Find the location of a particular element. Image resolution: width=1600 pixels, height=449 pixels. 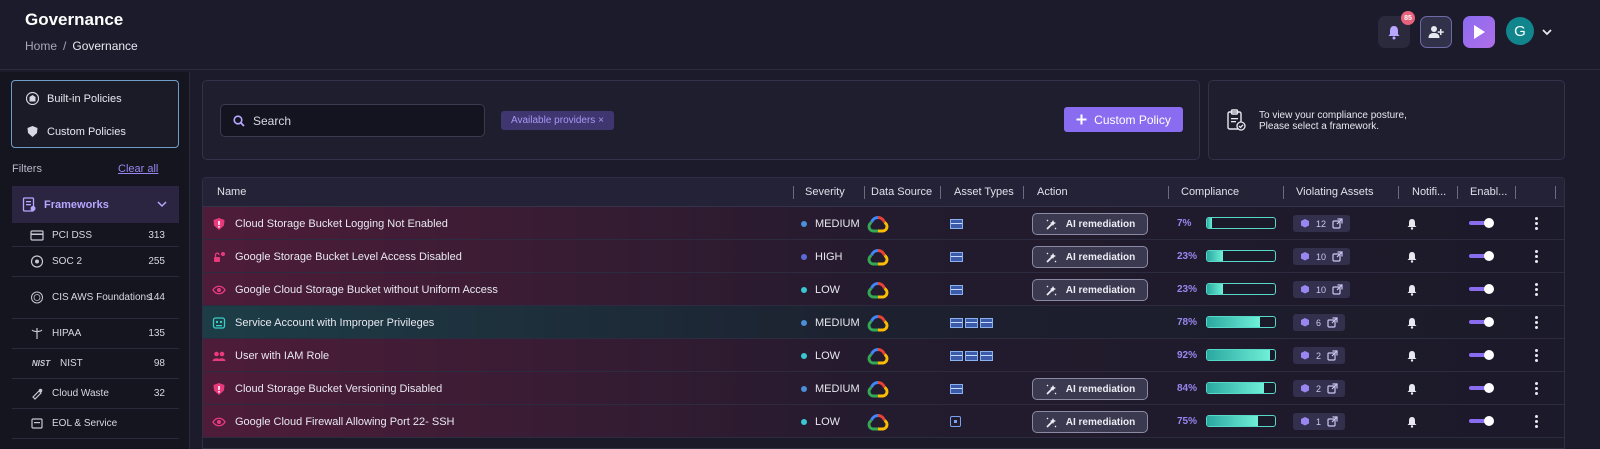

framework-item: NIST NIST 98 is located at coordinates (95, 364).